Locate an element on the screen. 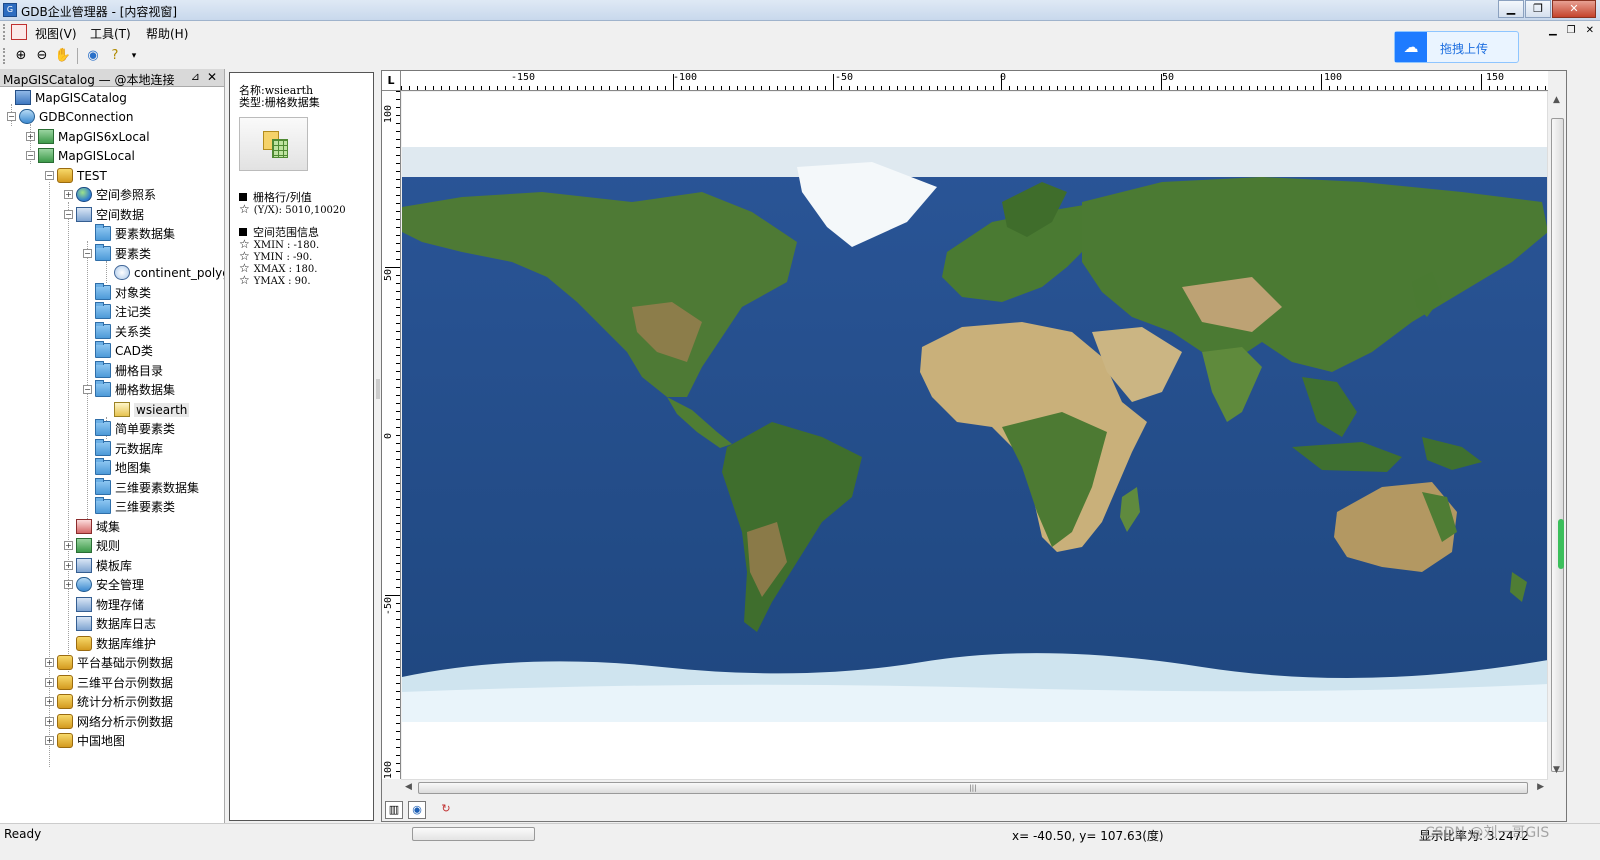 The width and height of the screenshot is (1600, 860). tree-item-cad-class: CAD类 is located at coordinates (124, 350).